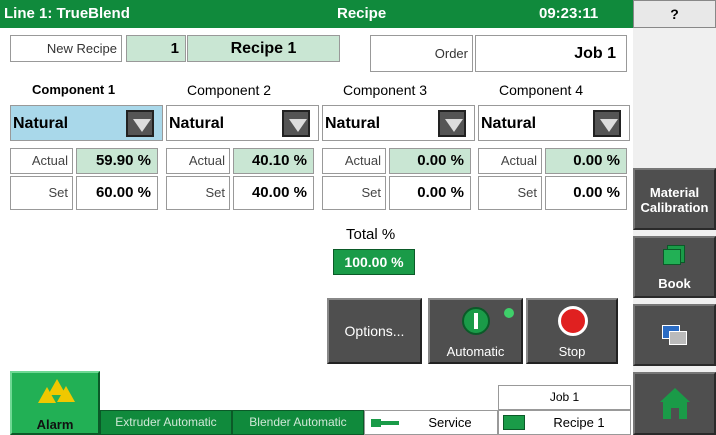 This screenshot has width=716, height=435. I want to click on alarm-button: Alarm, so click(55, 403).